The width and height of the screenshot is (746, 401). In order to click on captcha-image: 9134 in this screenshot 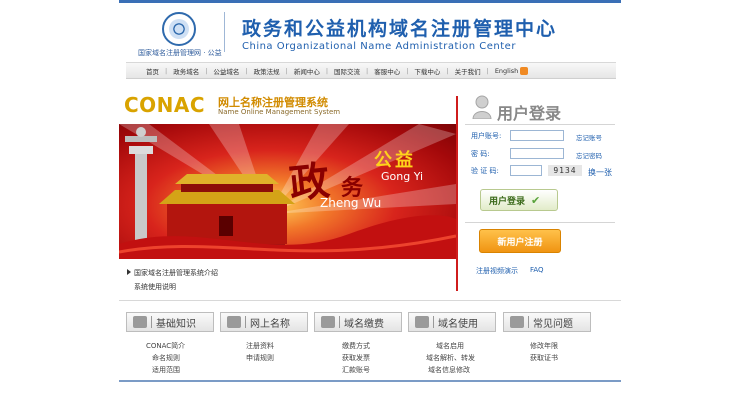, I will do `click(565, 170)`.